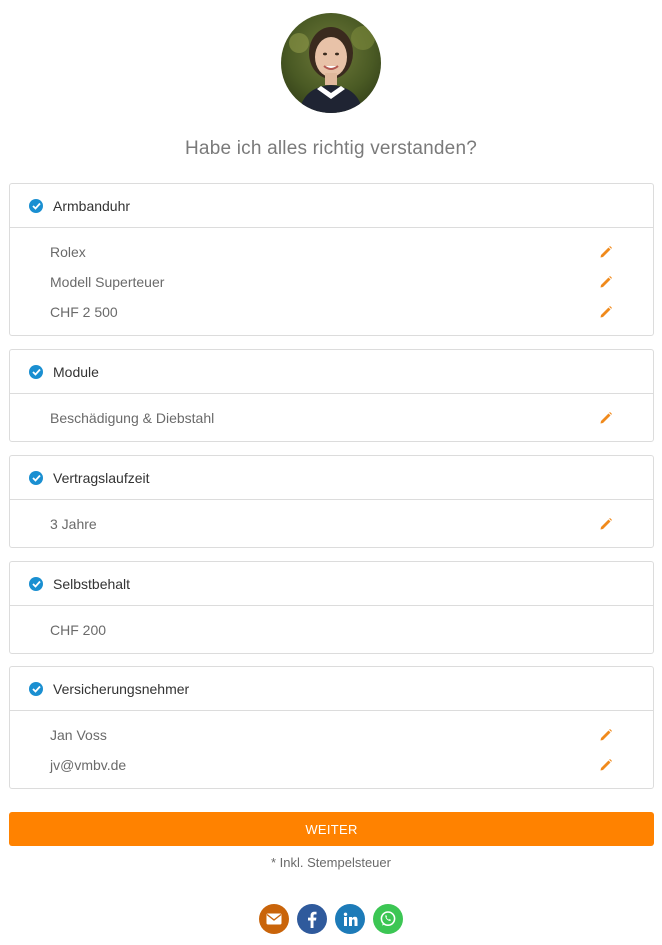 This screenshot has width=662, height=945. I want to click on summary-card-module: Module Beschädigung & Diebstahl, so click(331, 395).